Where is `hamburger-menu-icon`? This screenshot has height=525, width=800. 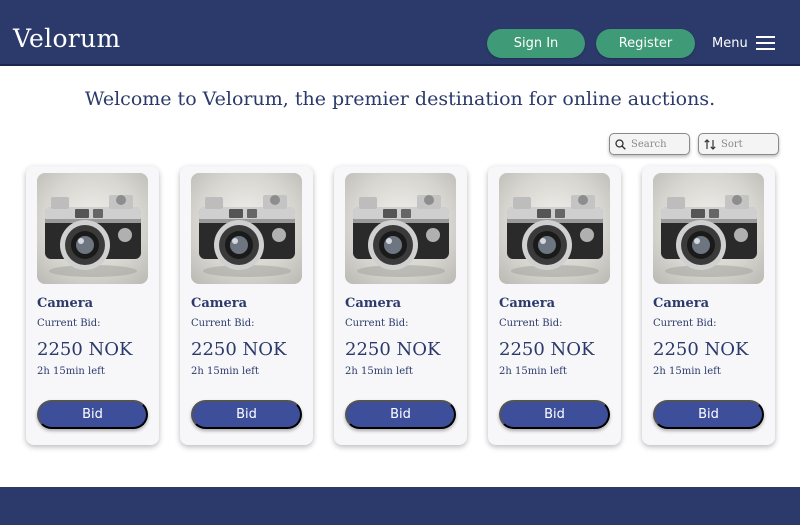
hamburger-menu-icon is located at coordinates (765, 43).